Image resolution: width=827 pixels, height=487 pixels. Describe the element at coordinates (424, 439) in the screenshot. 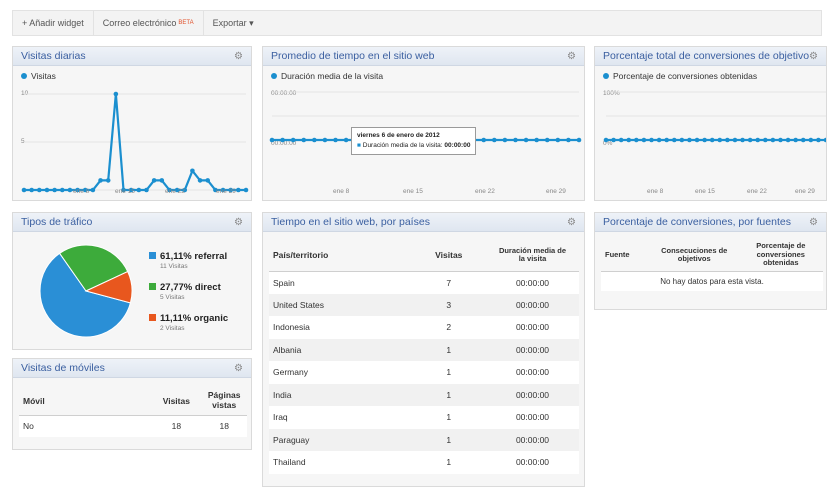

I see `table-row: Paraguay 1 00:00:00` at that location.